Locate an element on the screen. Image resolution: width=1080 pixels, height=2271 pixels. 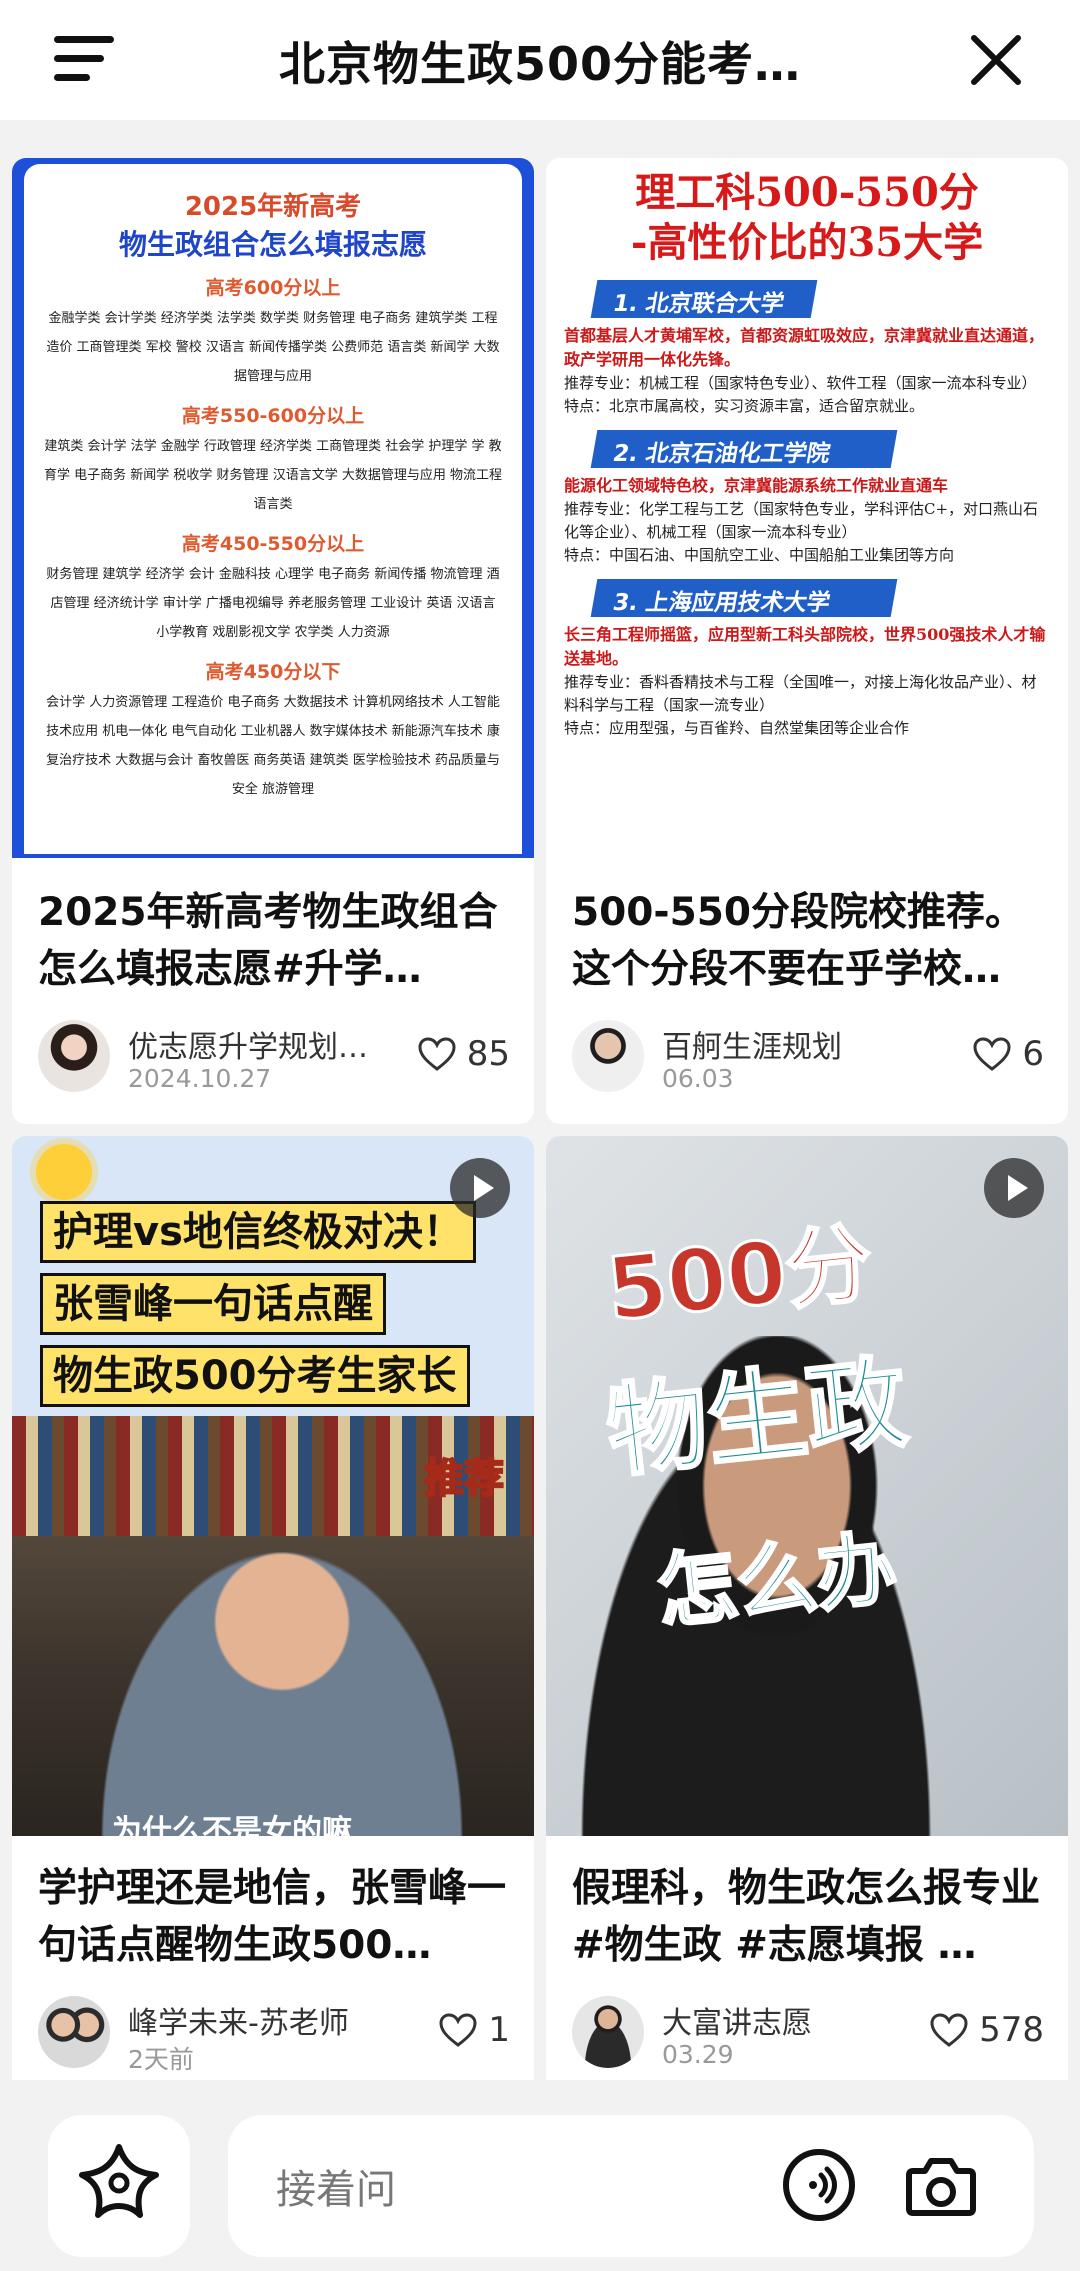
poster-section-head: 高考450-550分以上 is located at coordinates (273, 544).